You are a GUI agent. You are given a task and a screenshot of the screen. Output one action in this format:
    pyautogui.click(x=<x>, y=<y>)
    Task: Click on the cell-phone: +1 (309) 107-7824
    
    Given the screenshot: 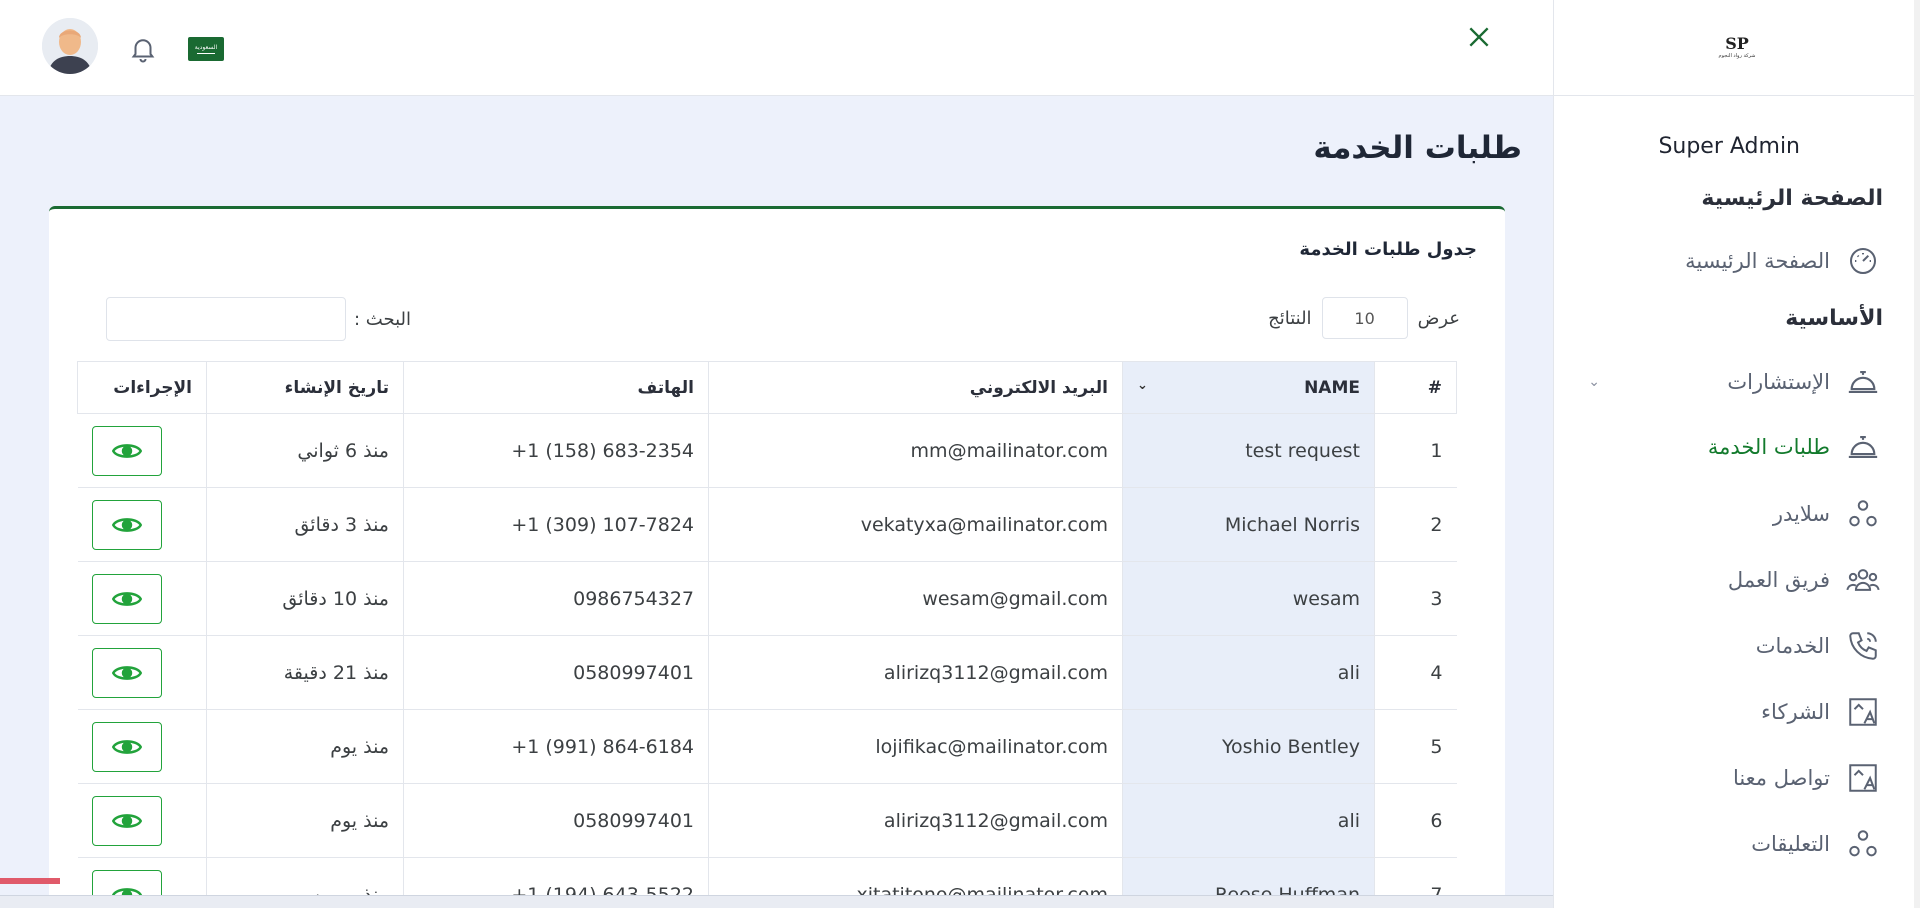 What is the action you would take?
    pyautogui.click(x=556, y=524)
    